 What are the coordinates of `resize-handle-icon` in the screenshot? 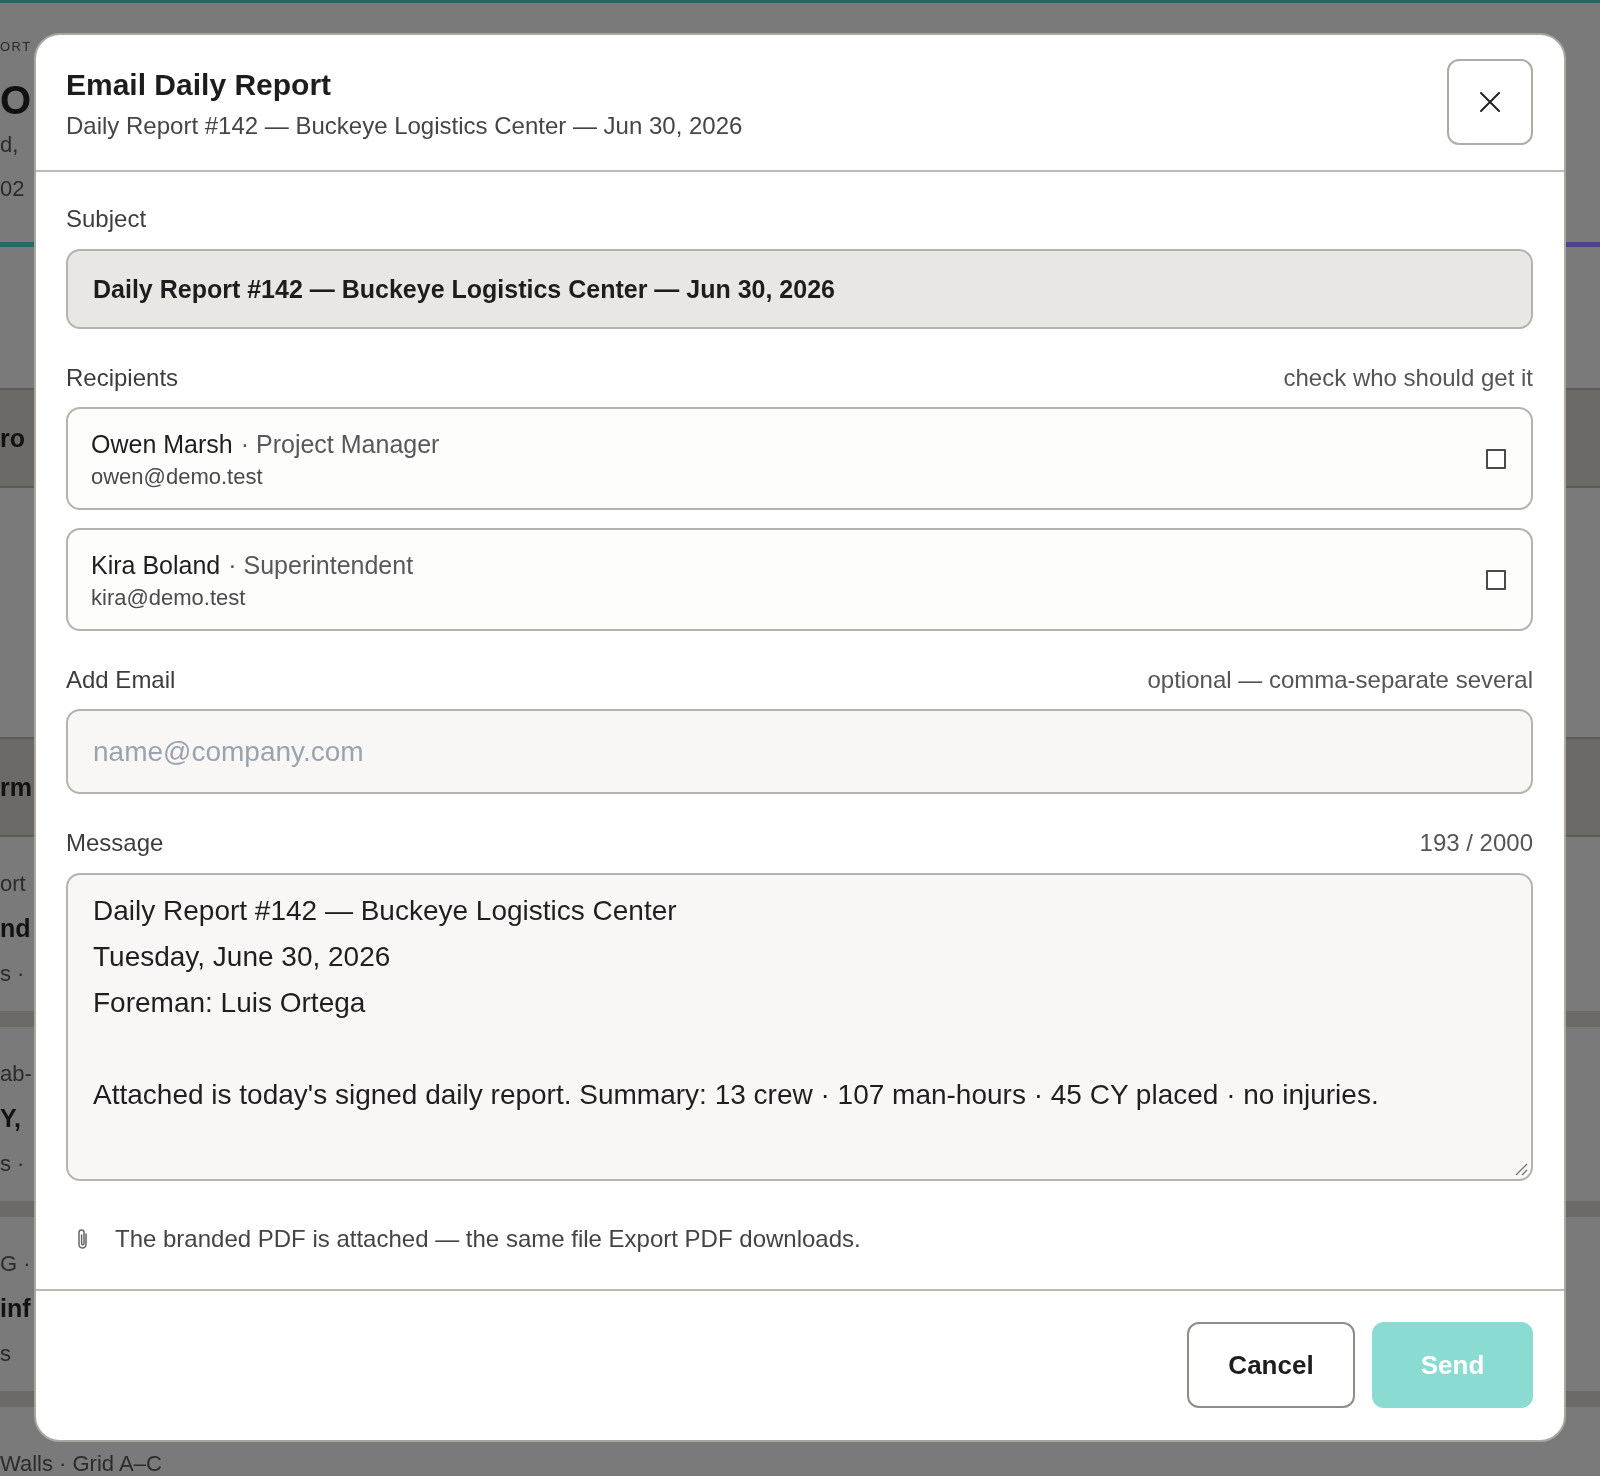 It's located at (1521, 1169).